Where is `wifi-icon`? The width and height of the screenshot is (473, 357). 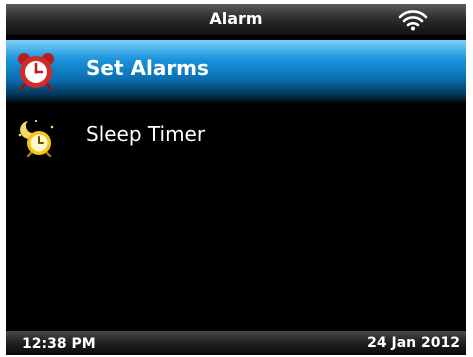
wifi-icon is located at coordinates (413, 20).